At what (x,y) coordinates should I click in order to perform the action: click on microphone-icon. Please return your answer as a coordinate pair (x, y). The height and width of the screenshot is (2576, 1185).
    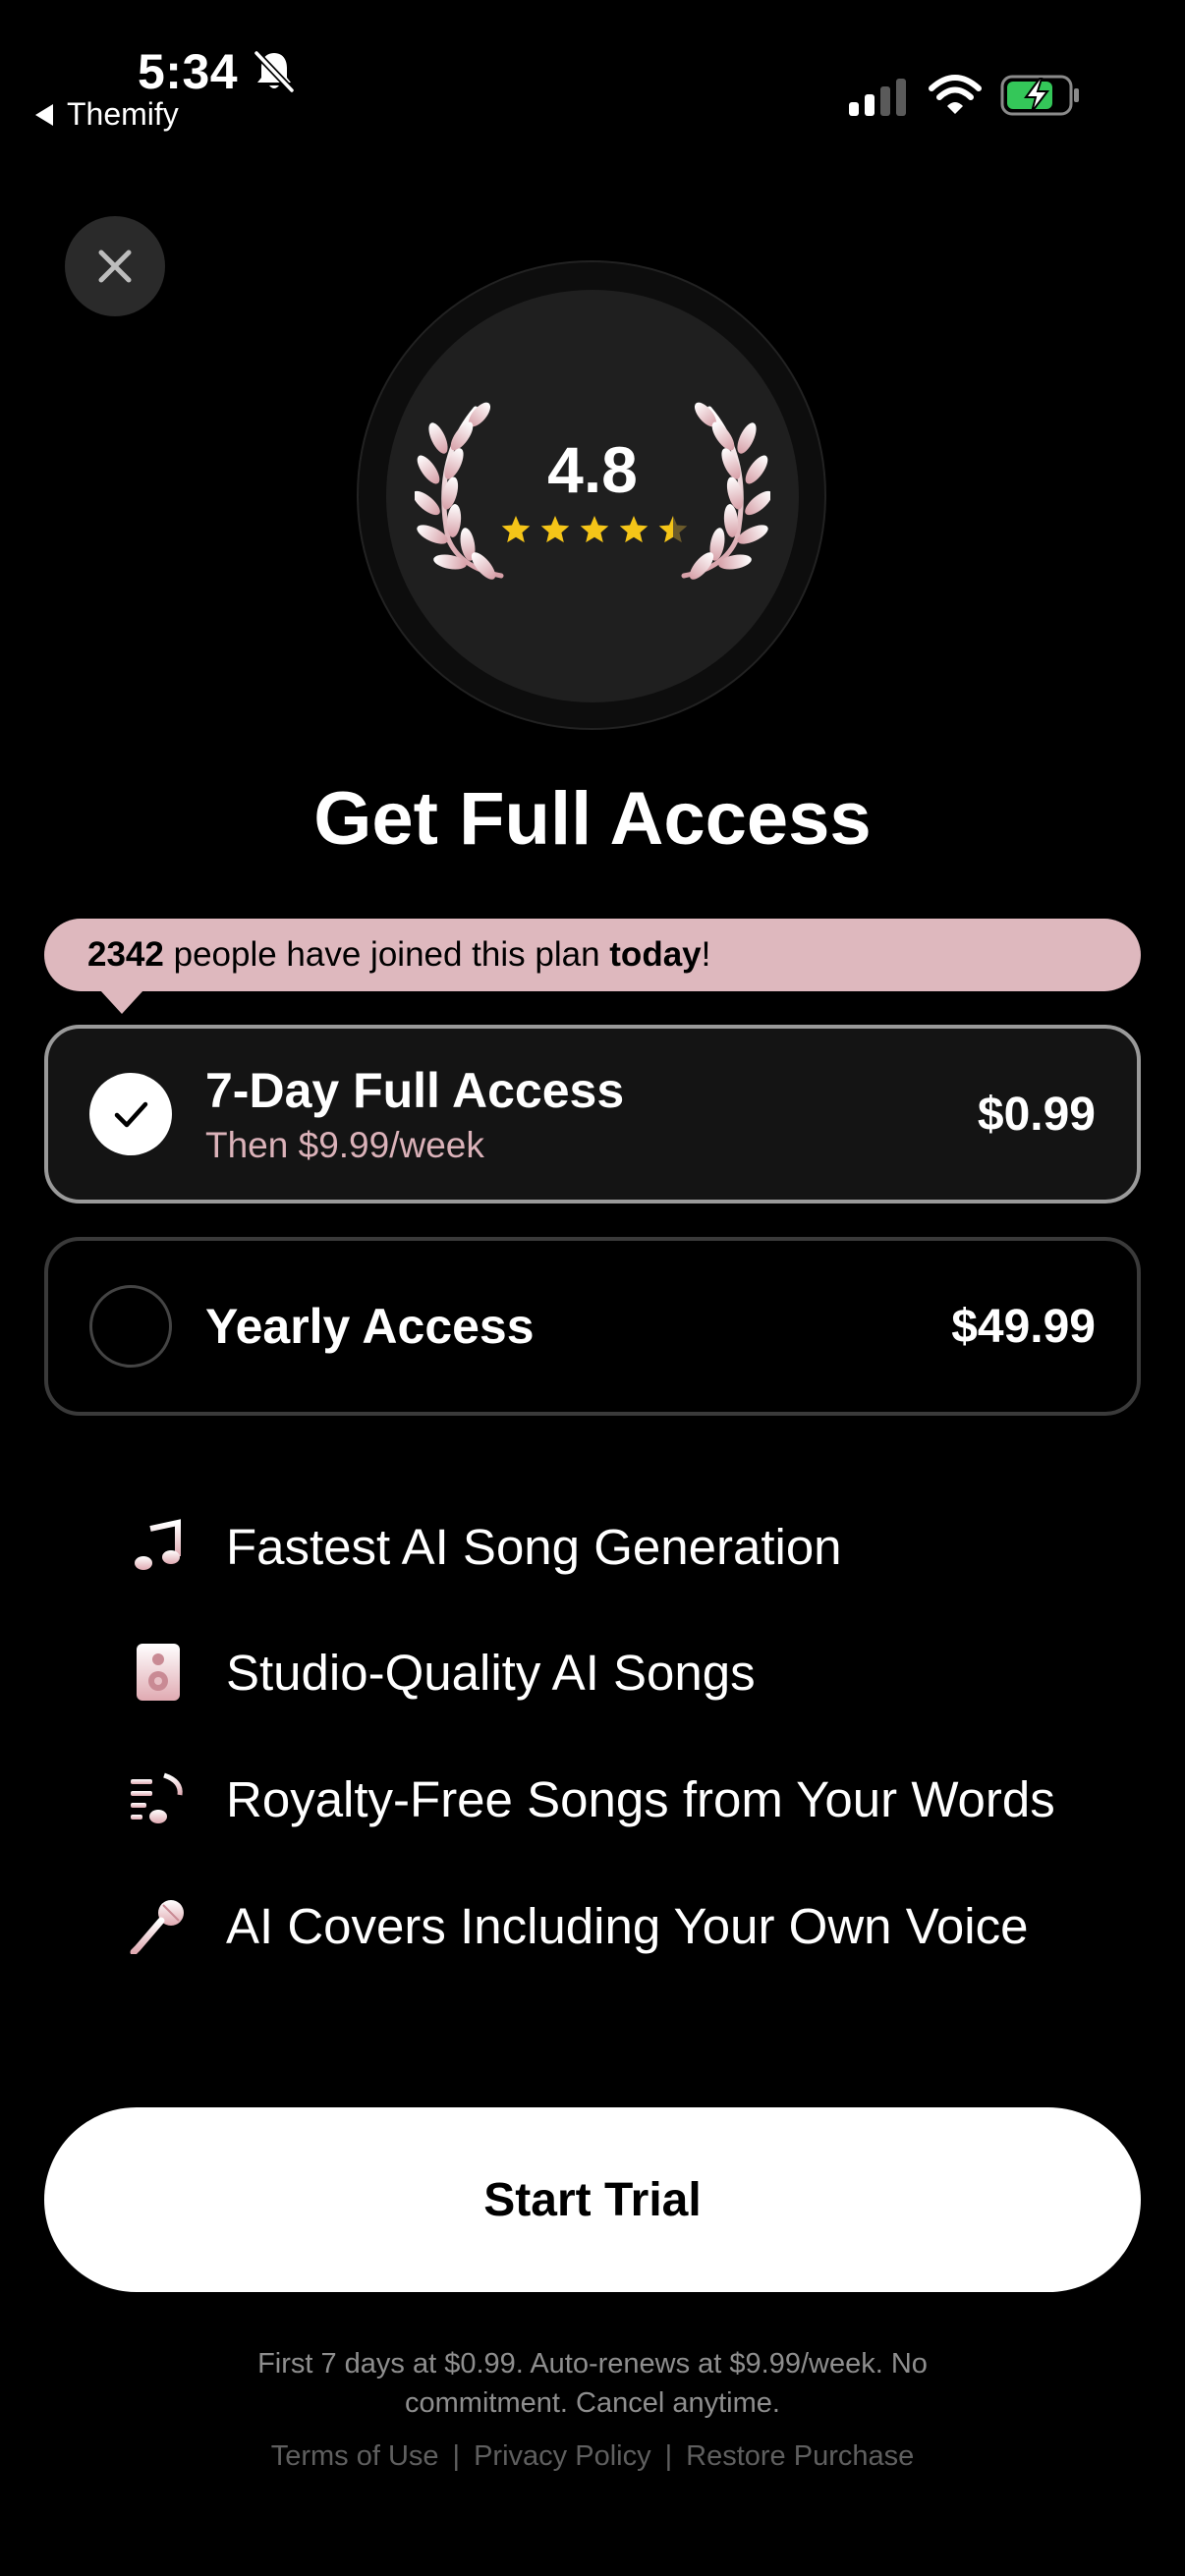
    Looking at the image, I should click on (159, 1925).